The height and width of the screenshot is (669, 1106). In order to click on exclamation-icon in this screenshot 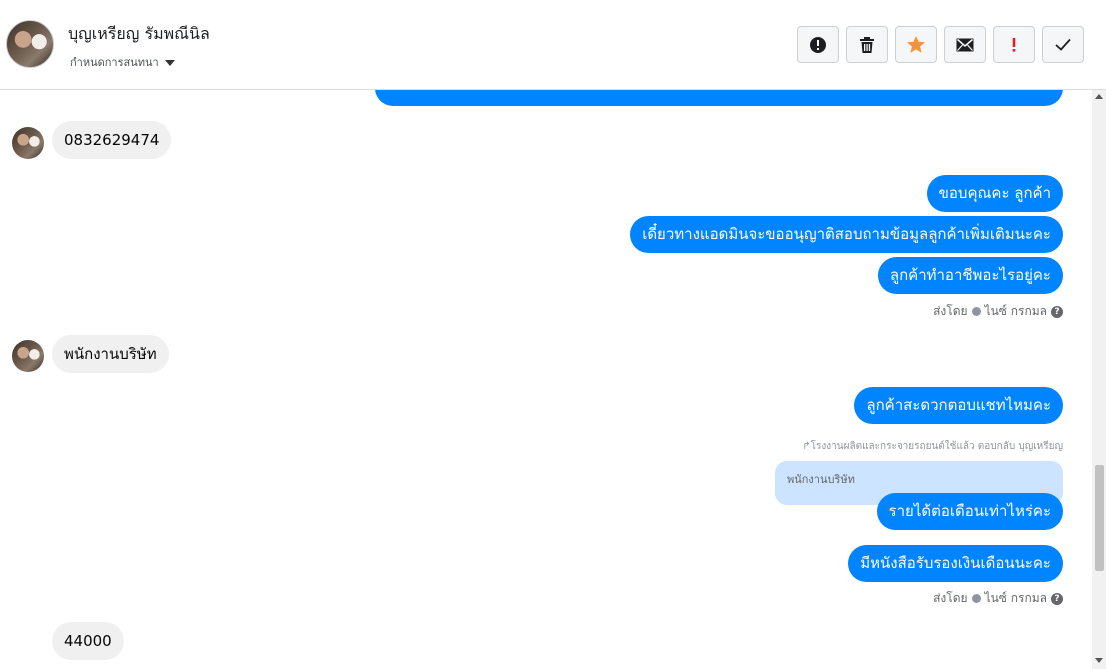, I will do `click(1014, 44)`.